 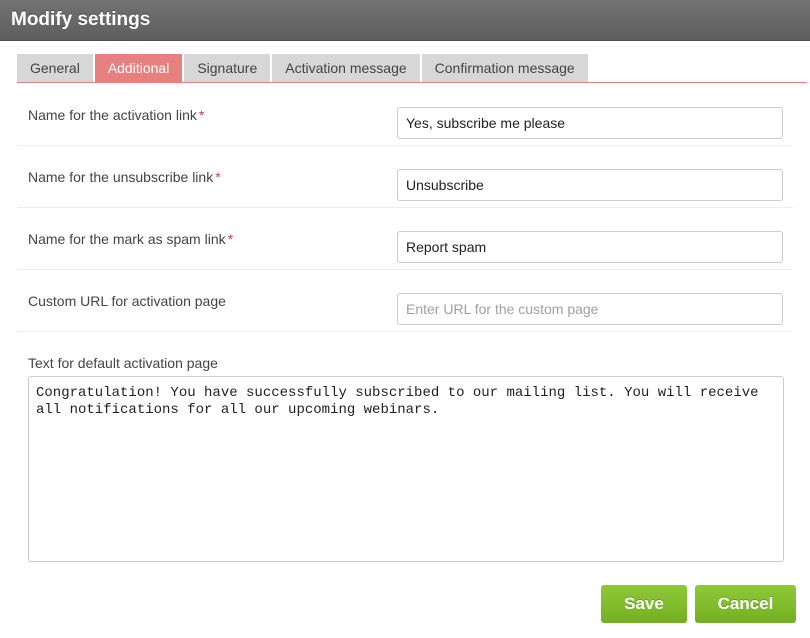 What do you see at coordinates (121, 177) in the screenshot?
I see `unsubscribe-link-label-text: Name for the unsubscribe link` at bounding box center [121, 177].